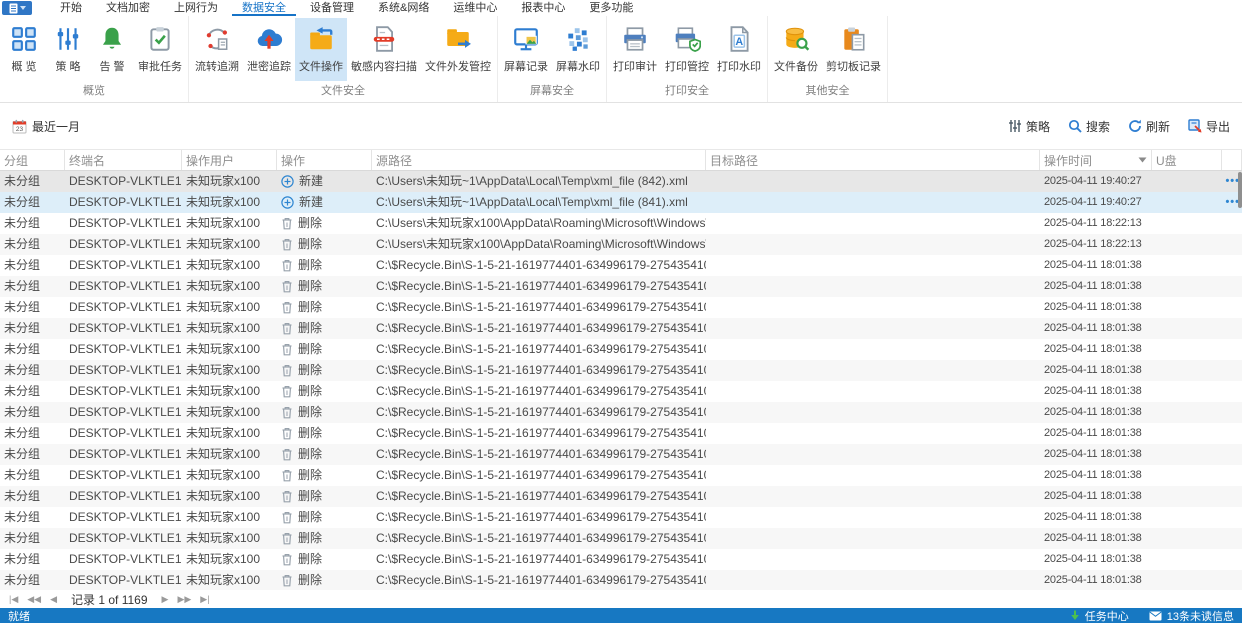 Image resolution: width=1242 pixels, height=623 pixels. I want to click on new-plus-icon, so click(287, 202).